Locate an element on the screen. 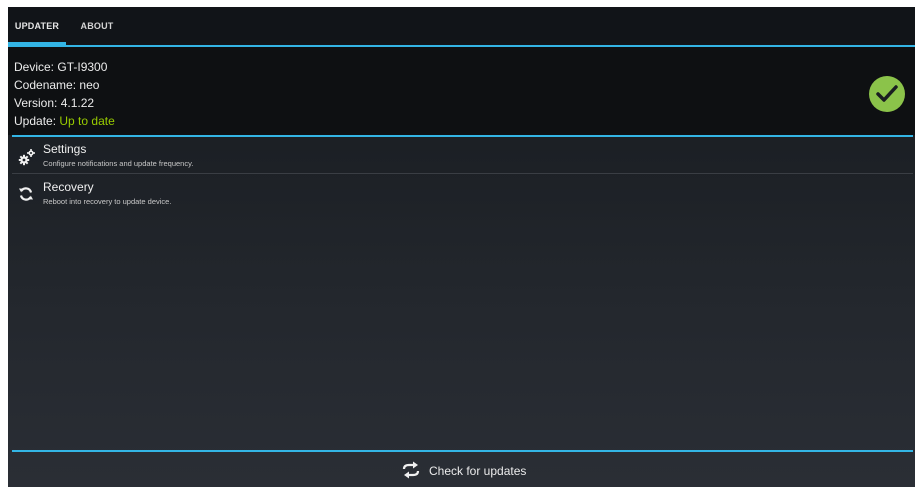 The width and height of the screenshot is (920, 487). codename-line: Codename: neo is located at coordinates (56, 85).